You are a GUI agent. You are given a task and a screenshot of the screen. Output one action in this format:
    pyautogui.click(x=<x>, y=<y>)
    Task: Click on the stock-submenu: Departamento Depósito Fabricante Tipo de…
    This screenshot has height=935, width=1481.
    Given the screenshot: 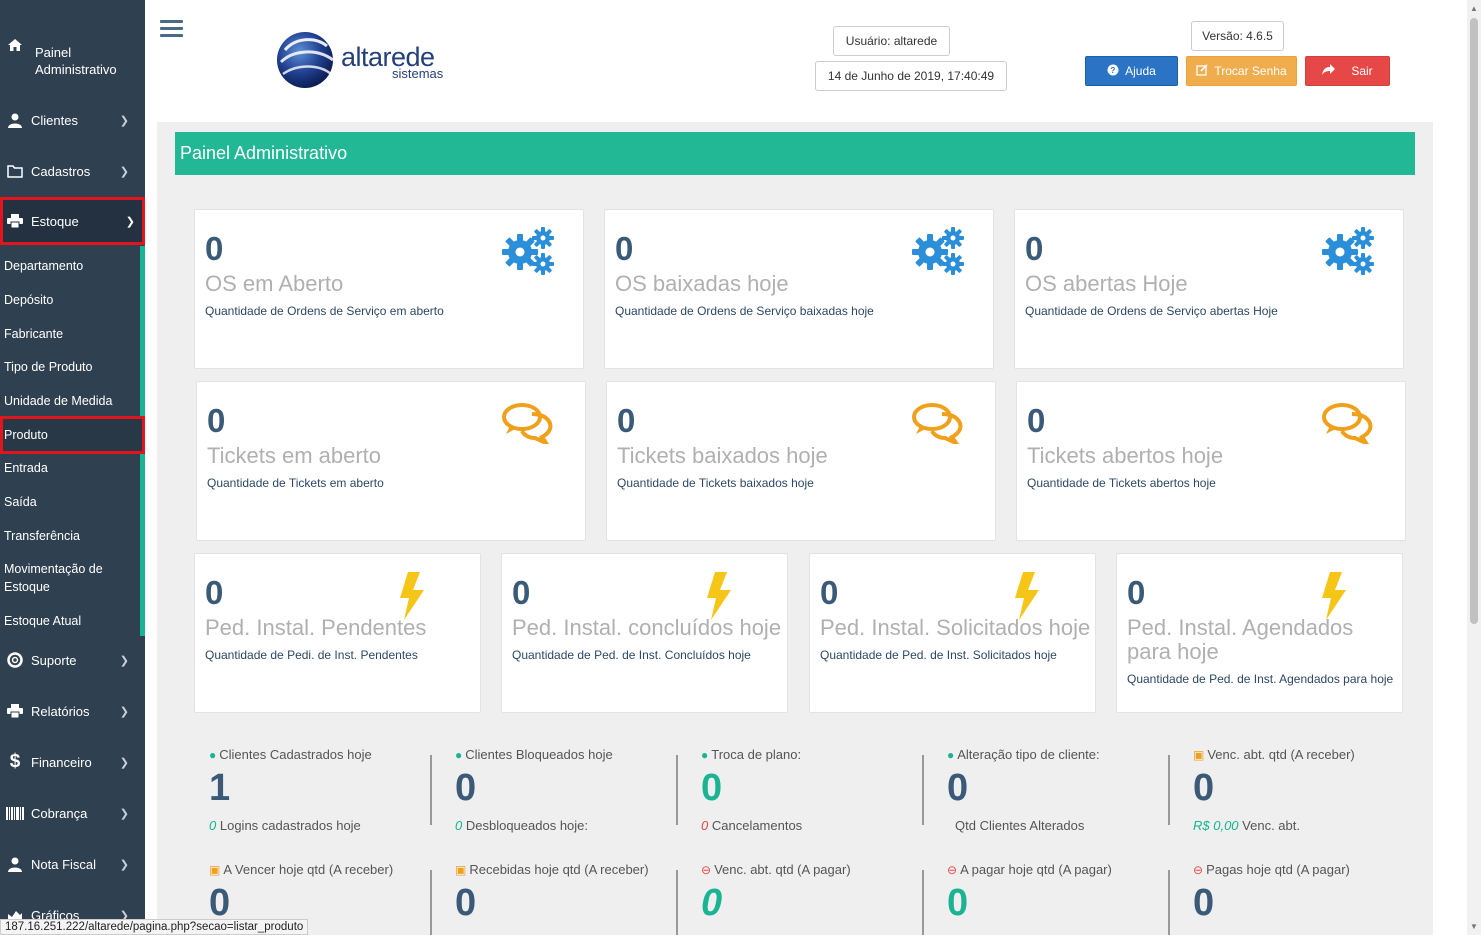 What is the action you would take?
    pyautogui.click(x=72, y=441)
    